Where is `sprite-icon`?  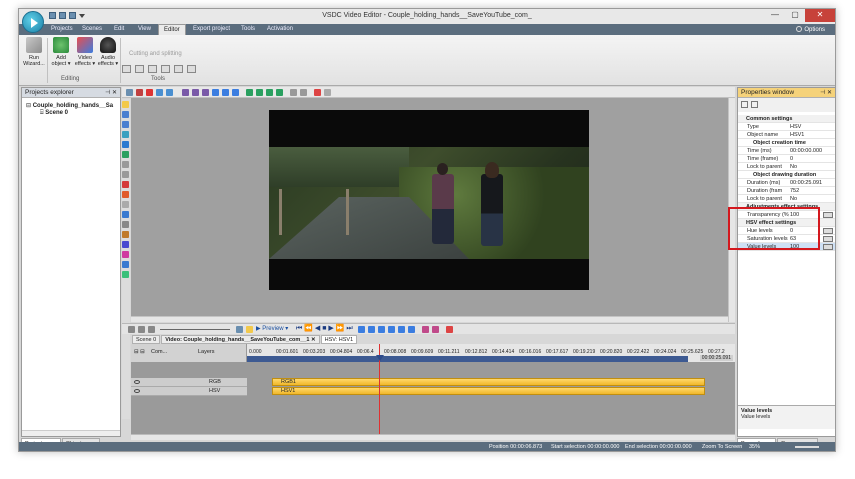
sprite-icon is located at coordinates (125, 214).